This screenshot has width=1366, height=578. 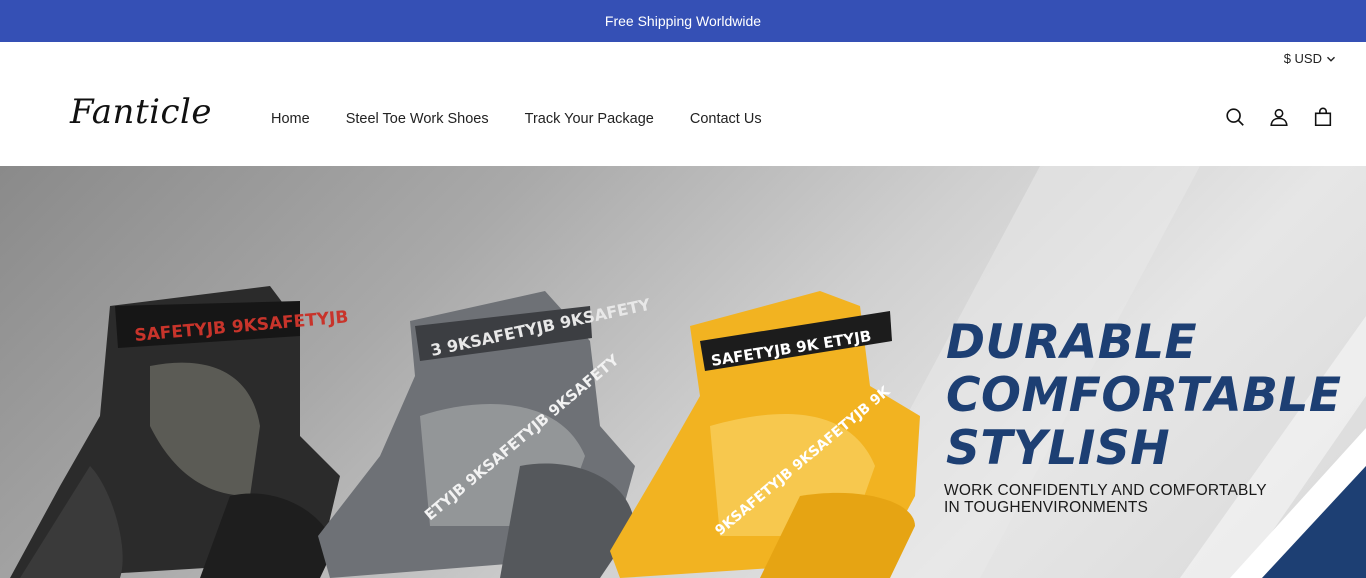 I want to click on header-icons, so click(x=1279, y=117).